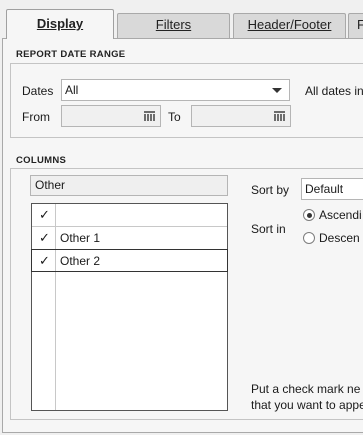 The image size is (363, 435). What do you see at coordinates (309, 215) in the screenshot?
I see `sort-ascending-radio` at bounding box center [309, 215].